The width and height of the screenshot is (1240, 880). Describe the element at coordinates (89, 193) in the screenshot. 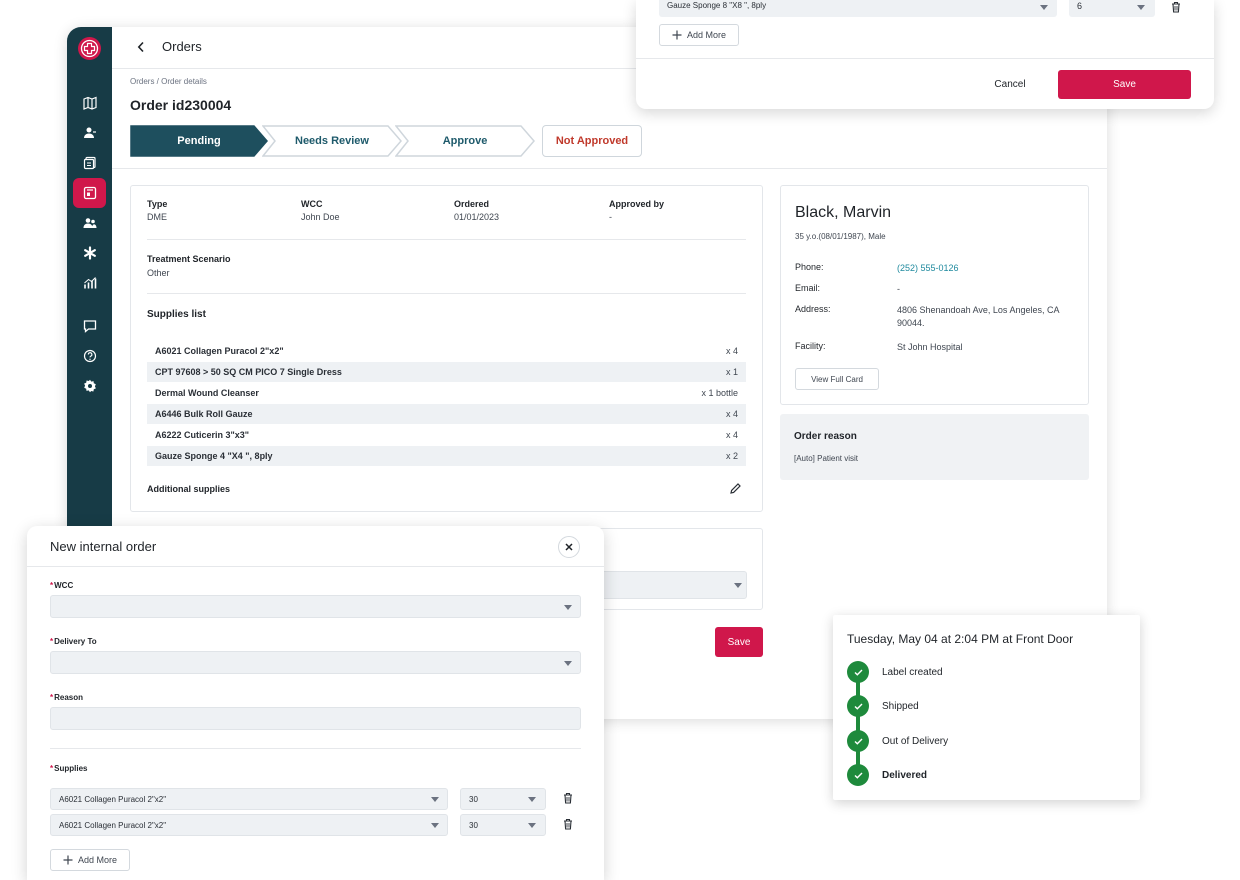

I see `orders-icon` at that location.